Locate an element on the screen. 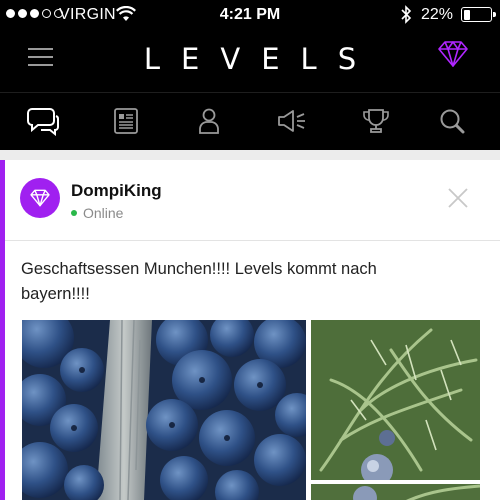 The width and height of the screenshot is (500, 500). search-icon is located at coordinates (452, 121).